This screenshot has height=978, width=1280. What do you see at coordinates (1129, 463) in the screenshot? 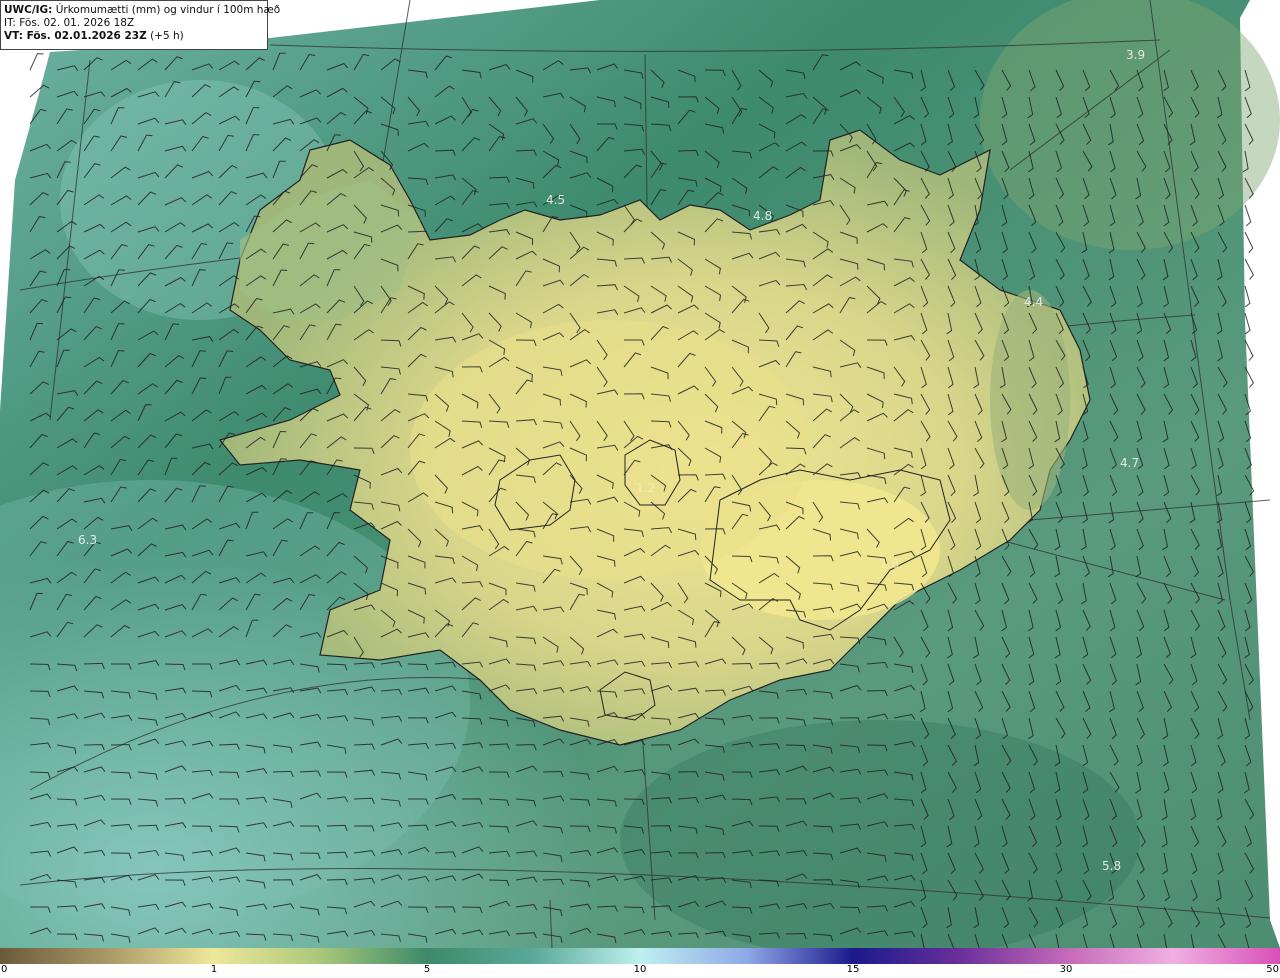
I see `map-label: 4.7` at bounding box center [1129, 463].